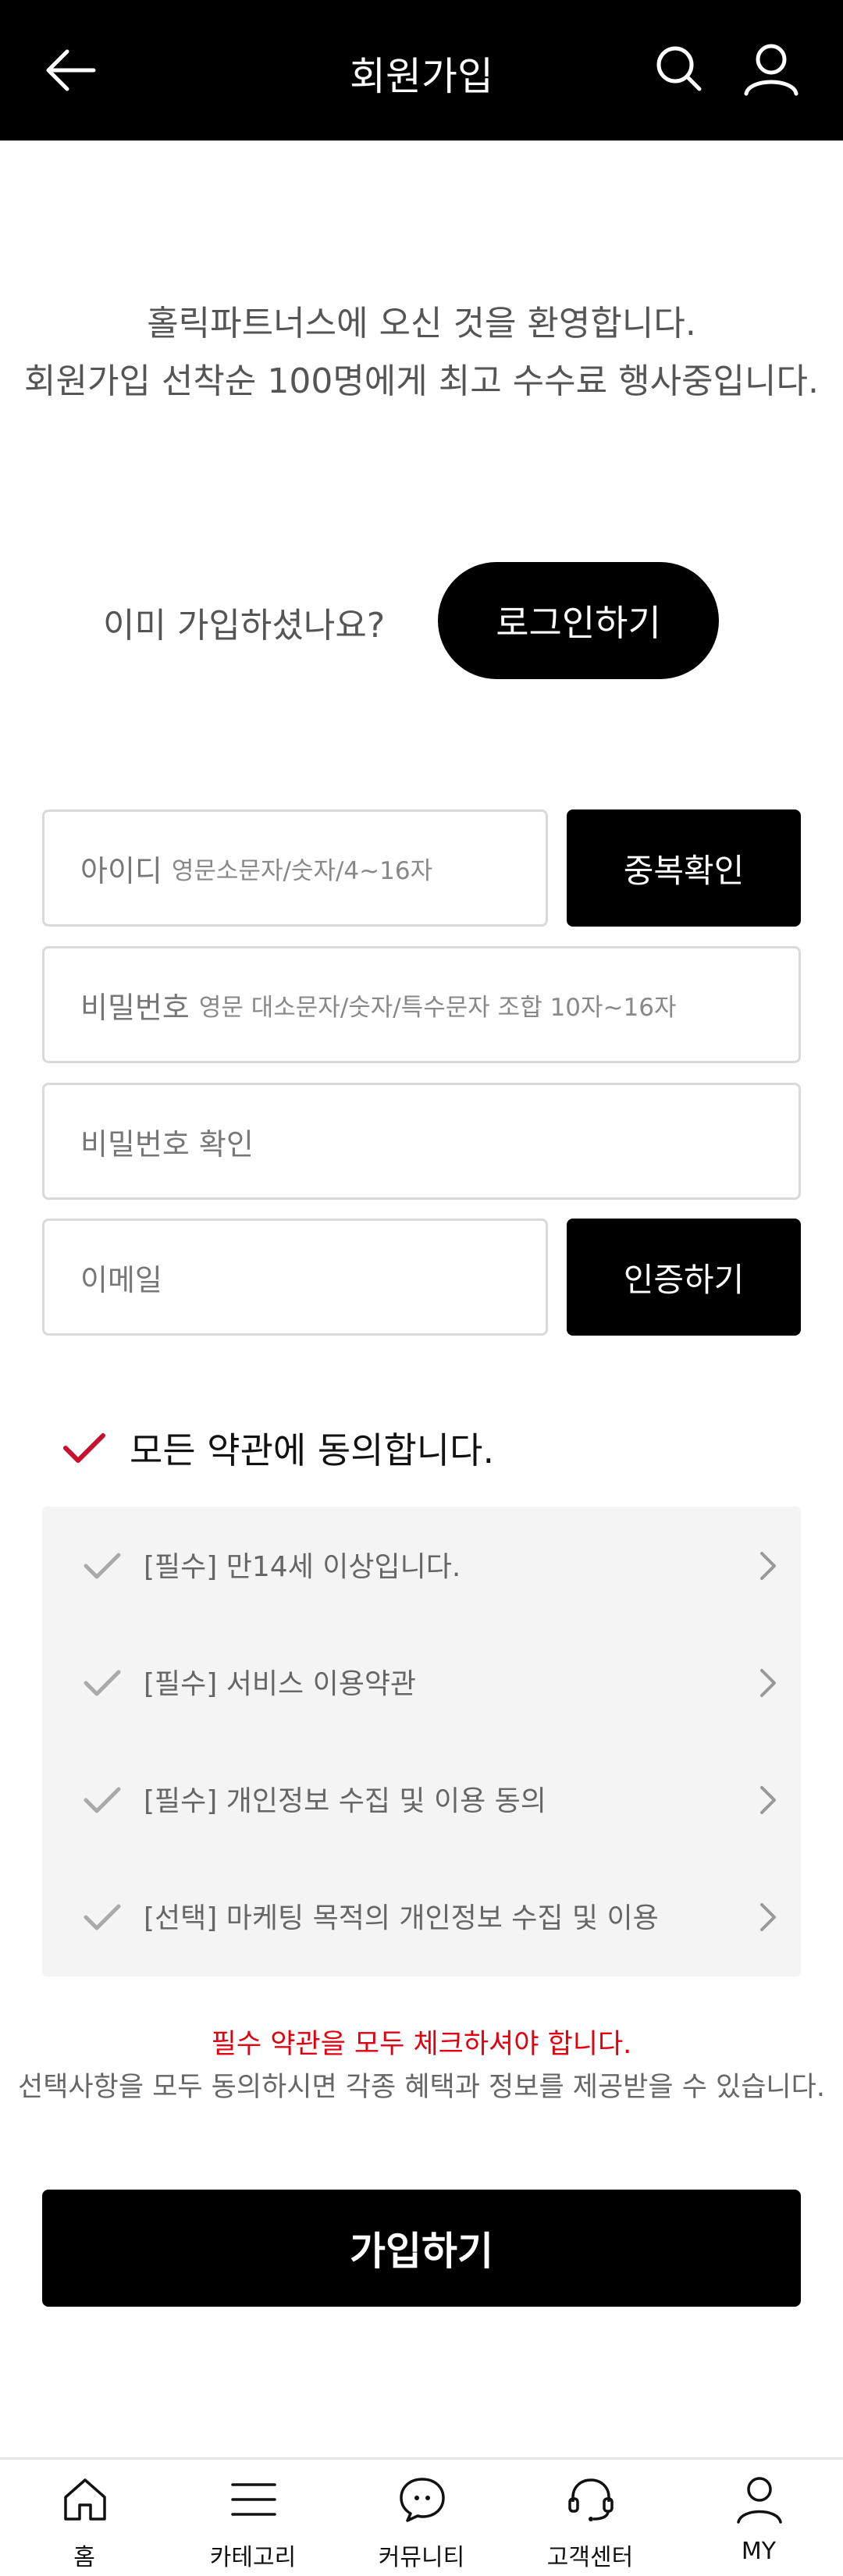 The height and width of the screenshot is (2576, 843). Describe the element at coordinates (679, 69) in the screenshot. I see `search-icon` at that location.